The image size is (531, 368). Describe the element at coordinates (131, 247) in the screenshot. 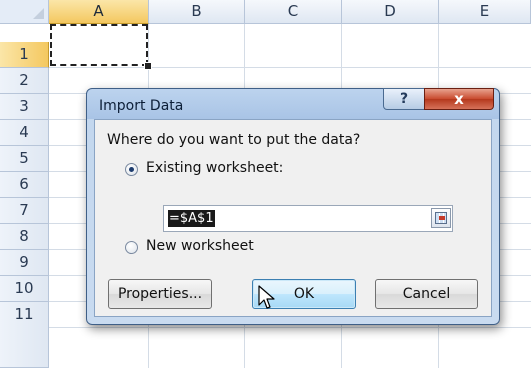

I see `new-worksheet-radio` at that location.